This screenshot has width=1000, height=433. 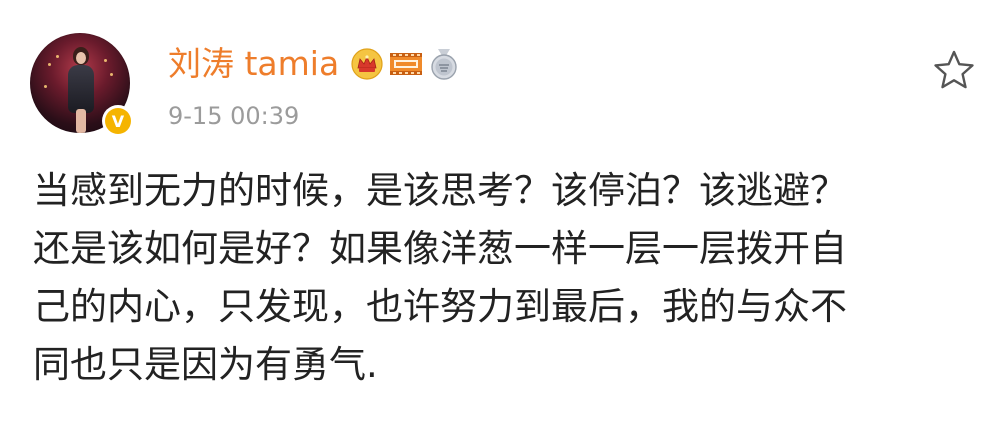 I want to click on post-content-line: 还是该如何是好？如果像洋葱一样一层一层拨开自, so click(x=440, y=248).